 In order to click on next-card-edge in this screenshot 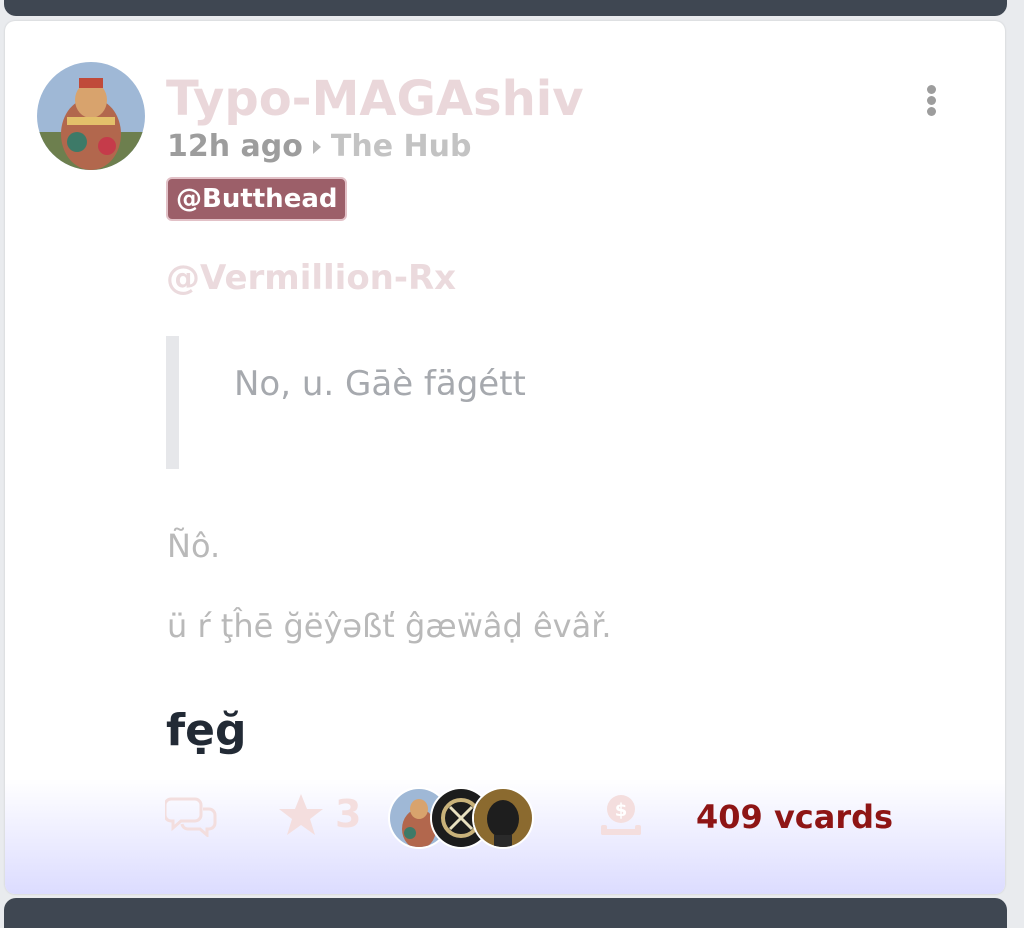, I will do `click(505, 913)`.